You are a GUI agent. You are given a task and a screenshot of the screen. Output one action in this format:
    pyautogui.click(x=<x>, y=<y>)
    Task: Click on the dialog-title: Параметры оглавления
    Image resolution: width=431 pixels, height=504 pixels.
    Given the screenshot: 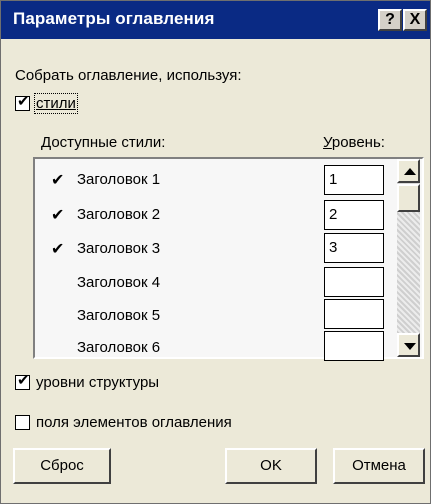 What is the action you would take?
    pyautogui.click(x=114, y=18)
    